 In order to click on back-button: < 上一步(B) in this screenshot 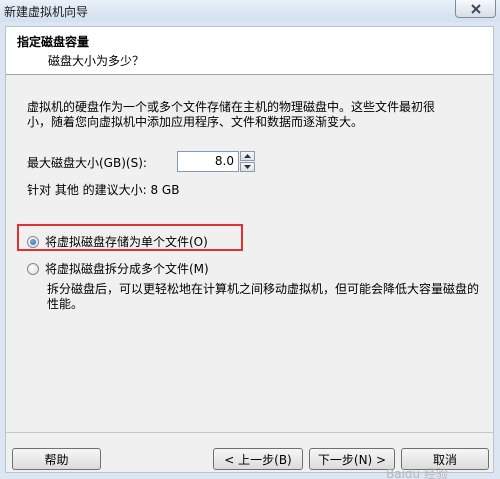, I will do `click(258, 459)`.